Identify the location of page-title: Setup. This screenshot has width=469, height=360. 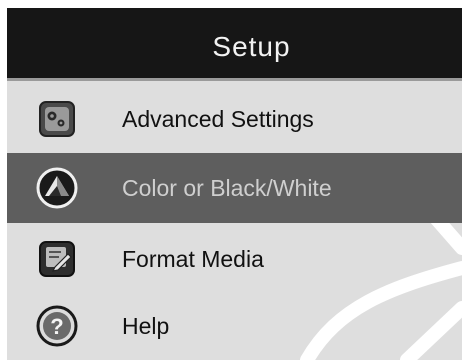
(251, 46).